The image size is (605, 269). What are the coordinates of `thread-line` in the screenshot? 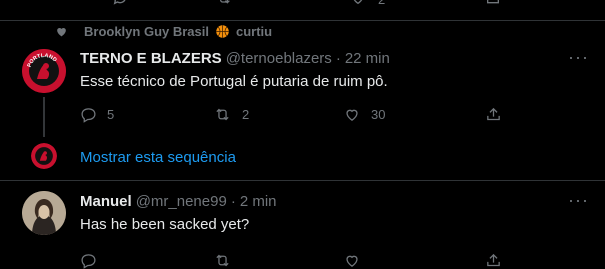 It's located at (44, 117).